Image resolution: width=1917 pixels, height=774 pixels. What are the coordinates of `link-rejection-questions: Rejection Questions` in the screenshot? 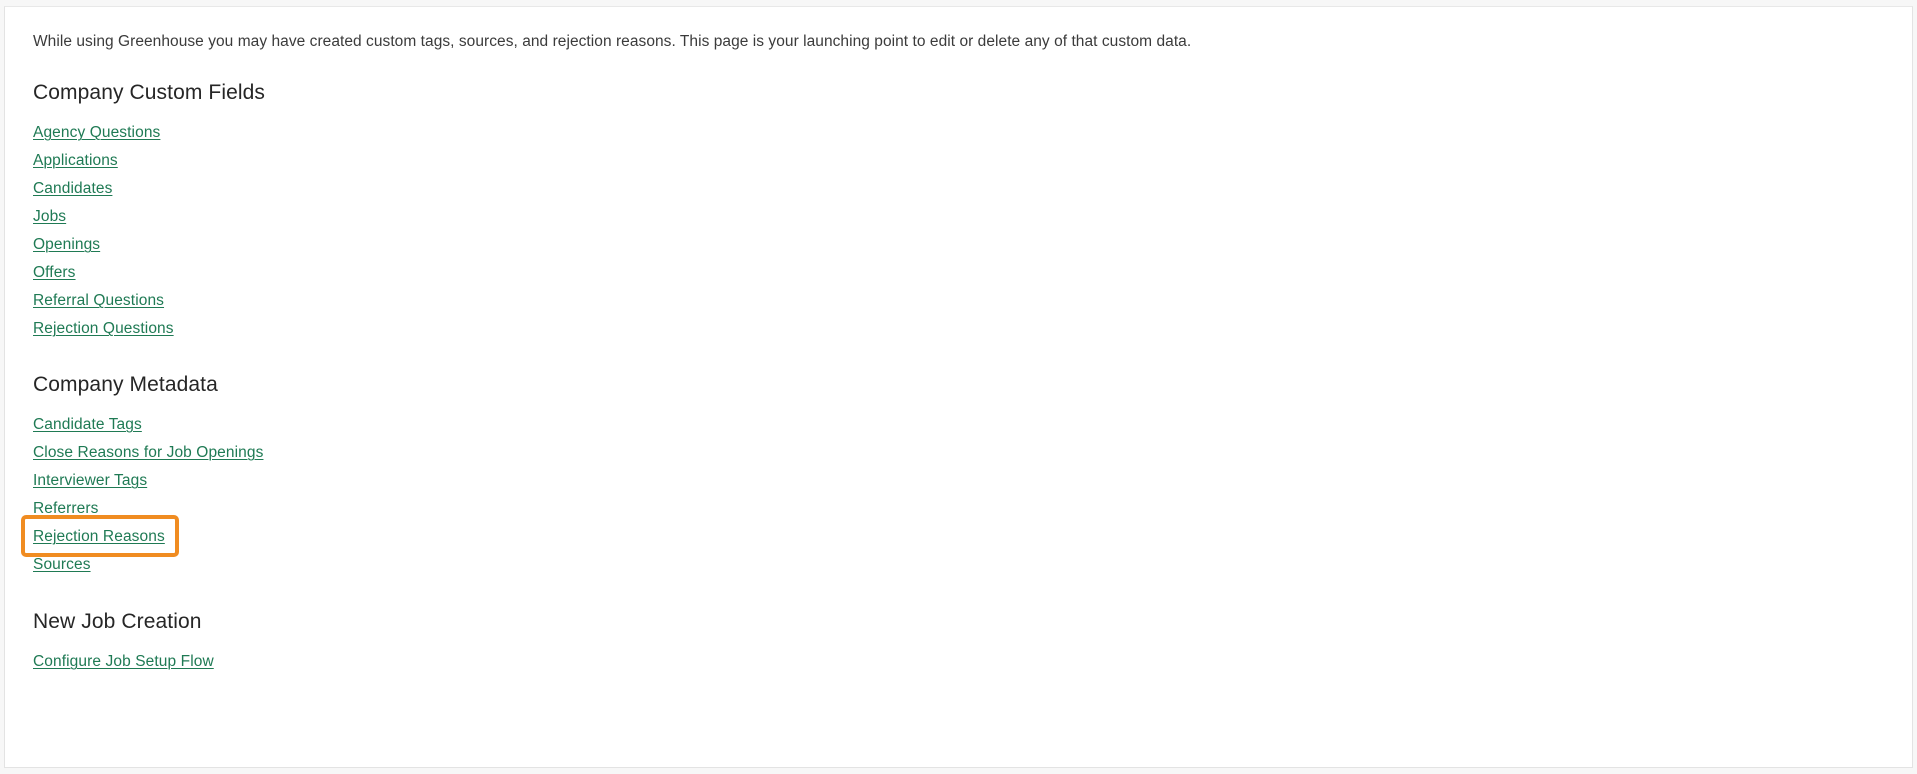 It's located at (103, 329).